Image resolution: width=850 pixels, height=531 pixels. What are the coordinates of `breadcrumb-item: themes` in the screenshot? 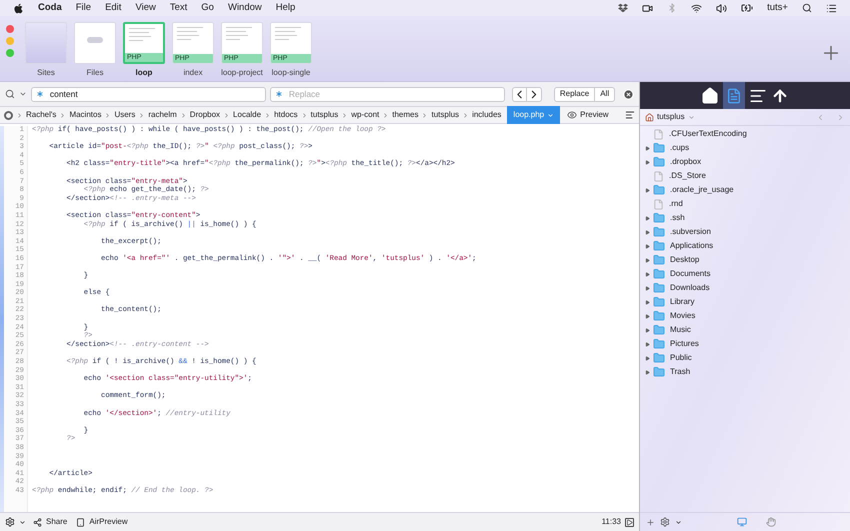 It's located at (405, 115).